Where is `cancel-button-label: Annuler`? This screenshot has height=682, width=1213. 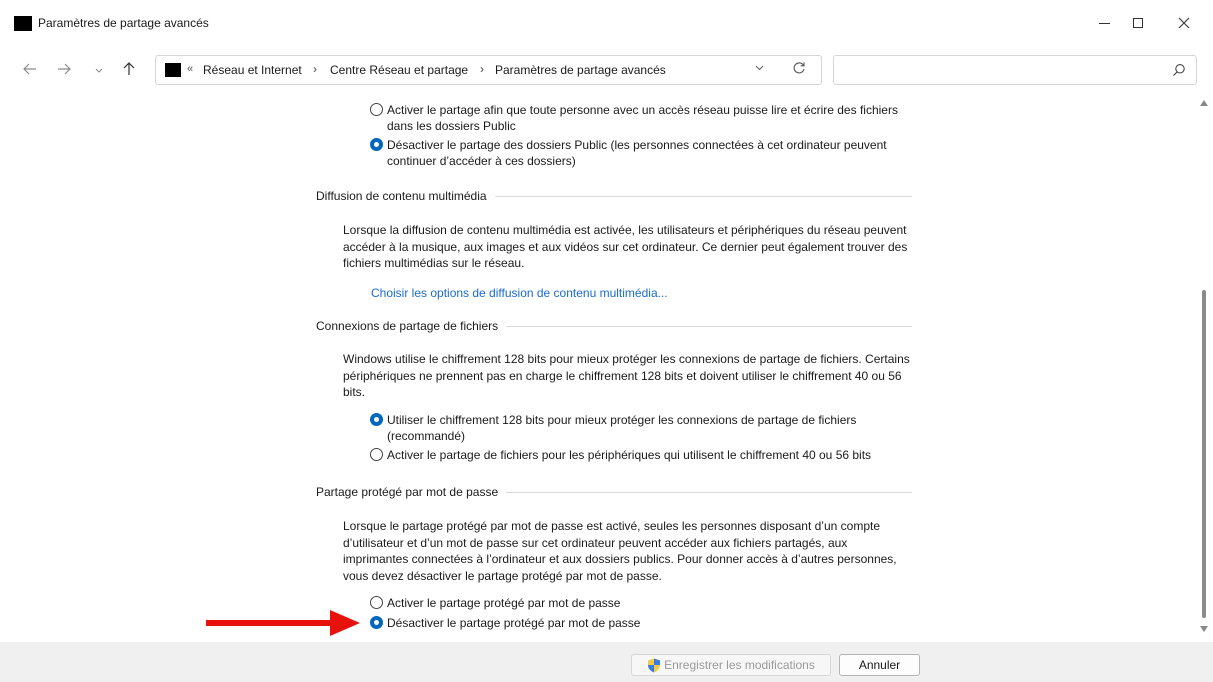
cancel-button-label: Annuler is located at coordinates (879, 665).